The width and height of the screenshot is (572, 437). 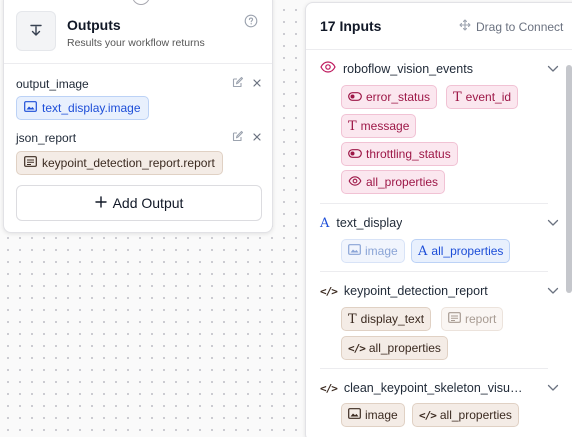 I want to click on input-chip-label: report, so click(x=481, y=319).